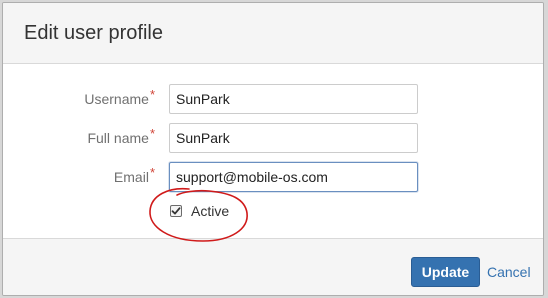 This screenshot has height=298, width=548. What do you see at coordinates (445, 272) in the screenshot?
I see `update-button: Update` at bounding box center [445, 272].